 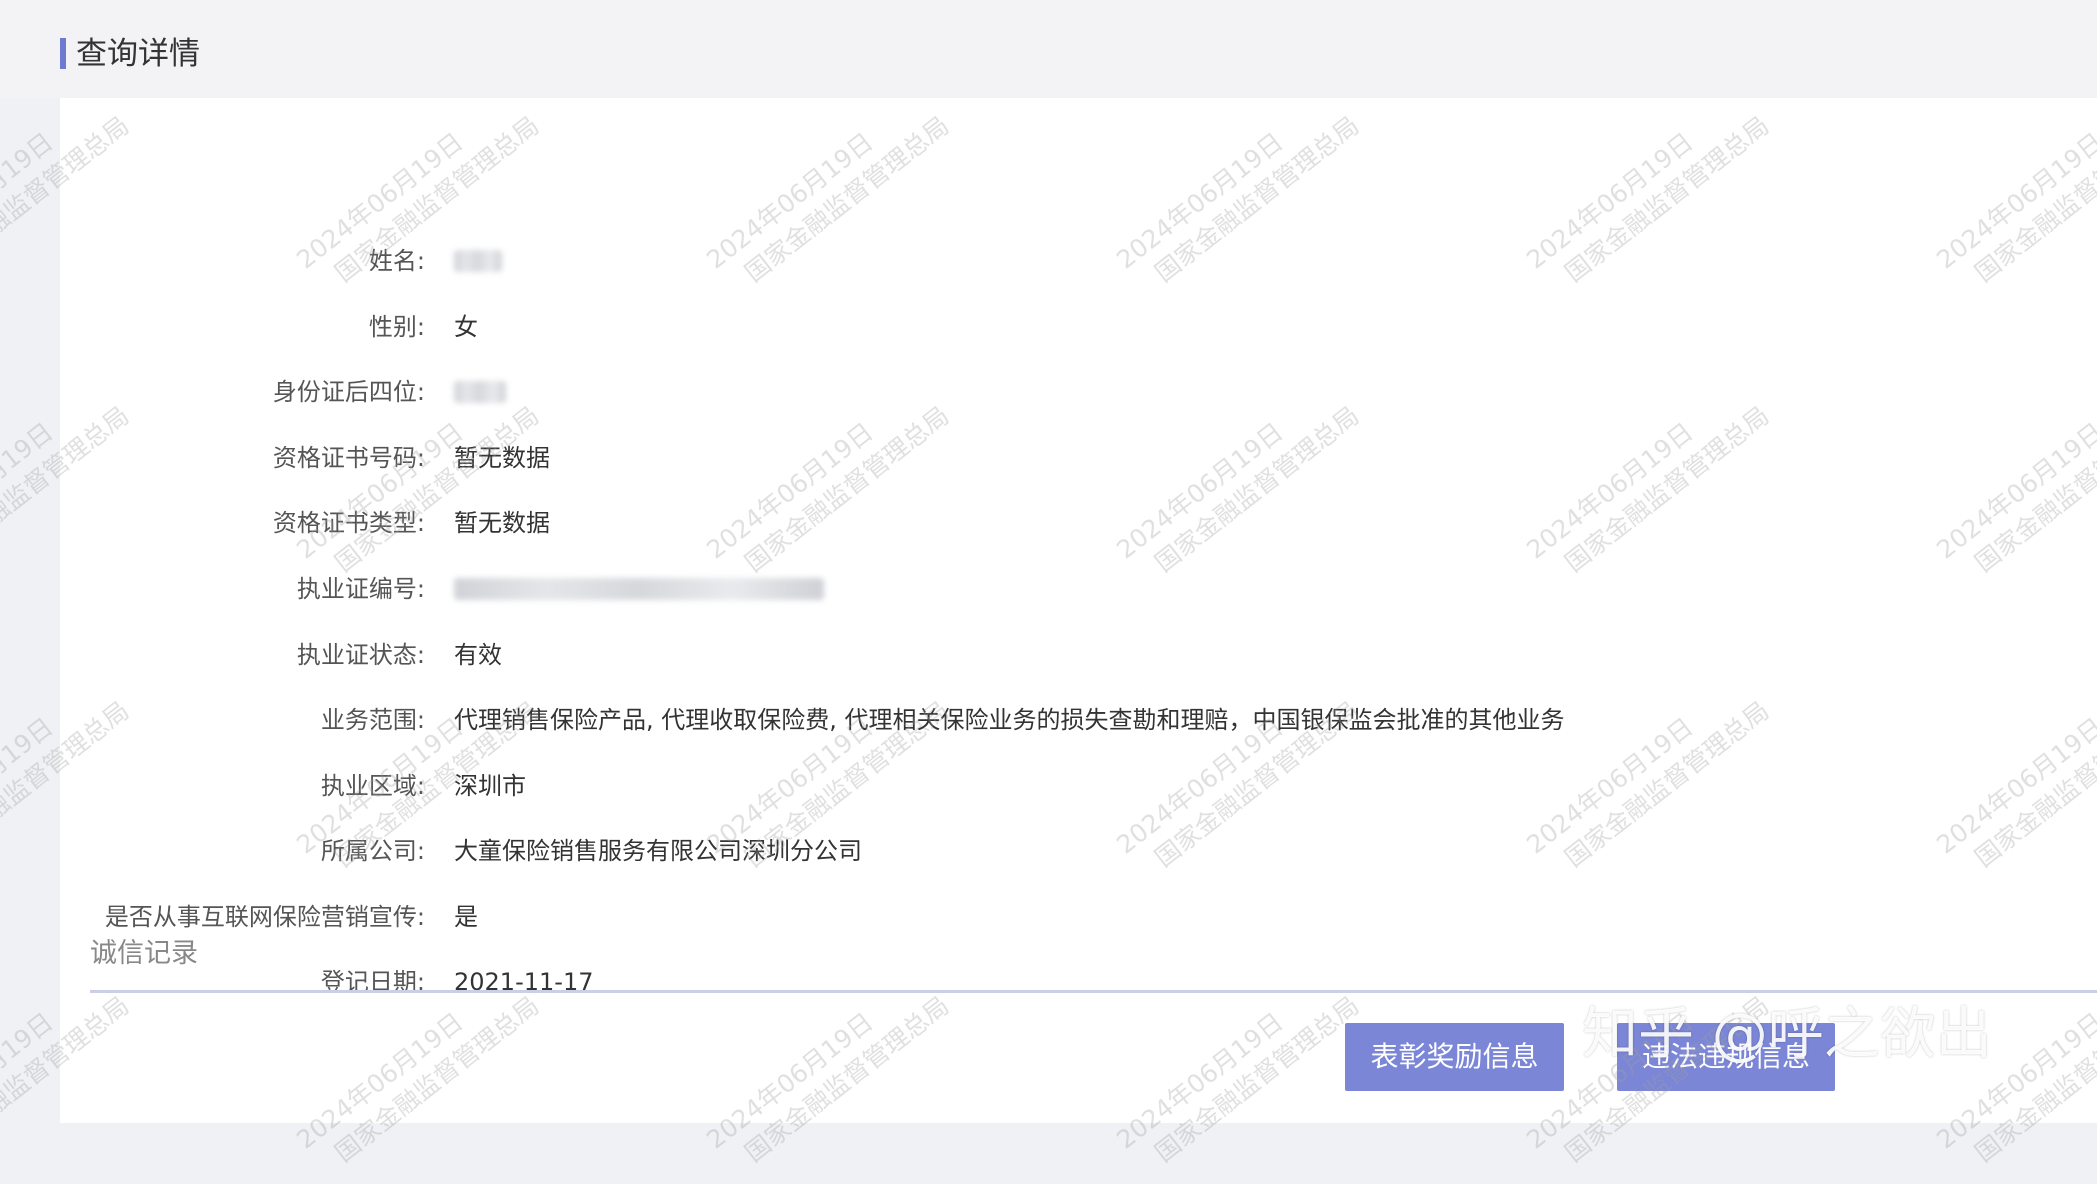 I want to click on field-cert-type: 资格证书类型: 暂无数据, so click(x=1078, y=523).